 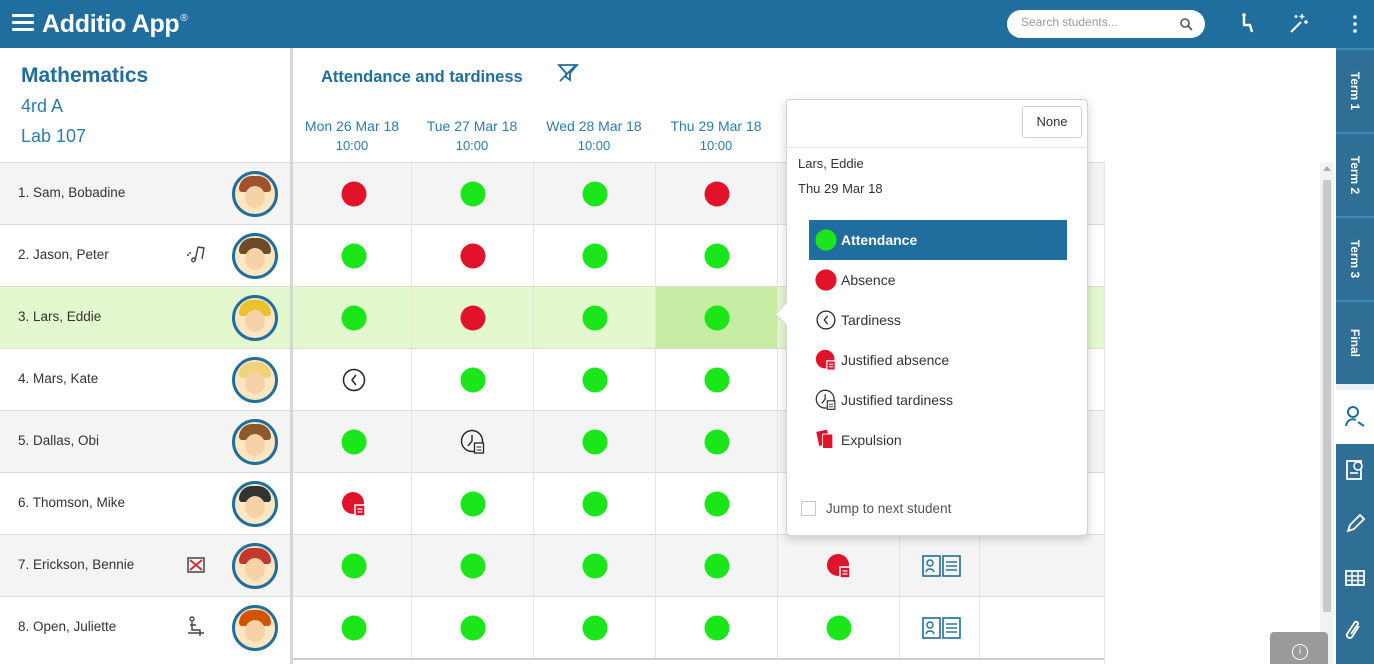 What do you see at coordinates (145, 441) in the screenshot?
I see `student-row: 5. Dallas, Obi` at bounding box center [145, 441].